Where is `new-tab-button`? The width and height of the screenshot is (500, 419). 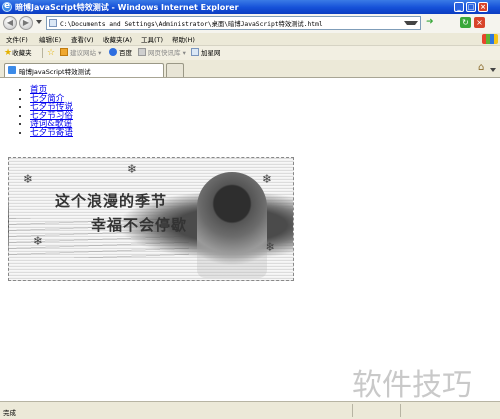
new-tab-button is located at coordinates (175, 70).